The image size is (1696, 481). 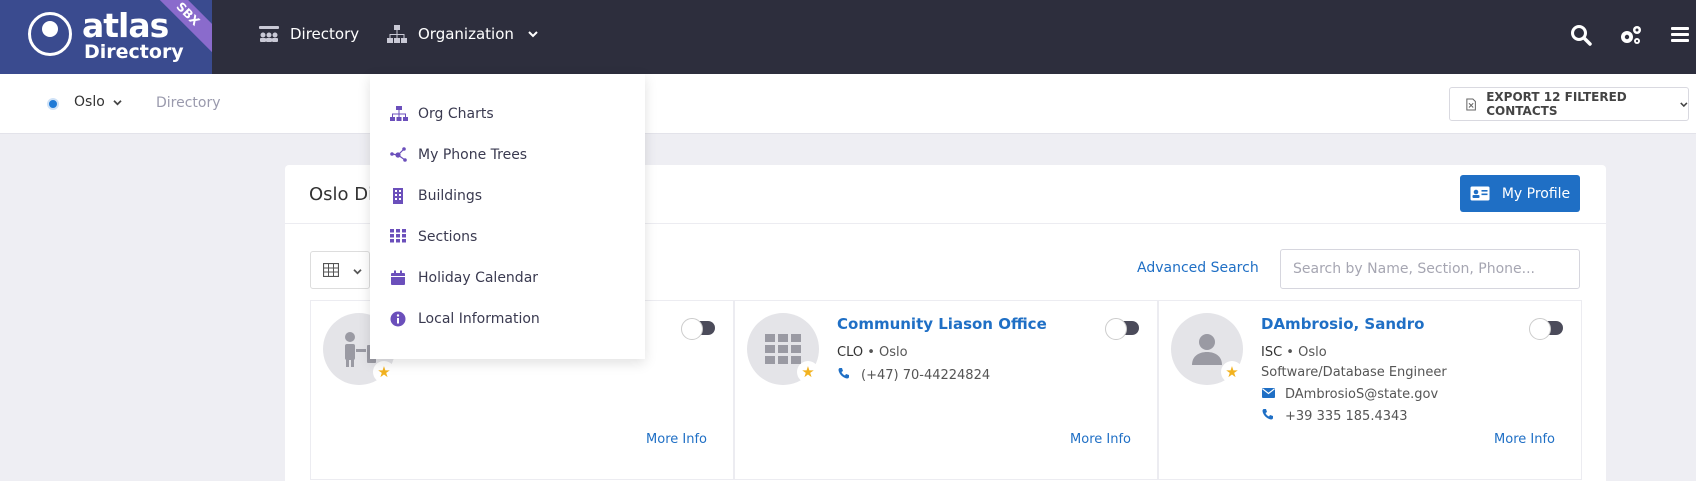 What do you see at coordinates (1430, 269) in the screenshot?
I see `search-input` at bounding box center [1430, 269].